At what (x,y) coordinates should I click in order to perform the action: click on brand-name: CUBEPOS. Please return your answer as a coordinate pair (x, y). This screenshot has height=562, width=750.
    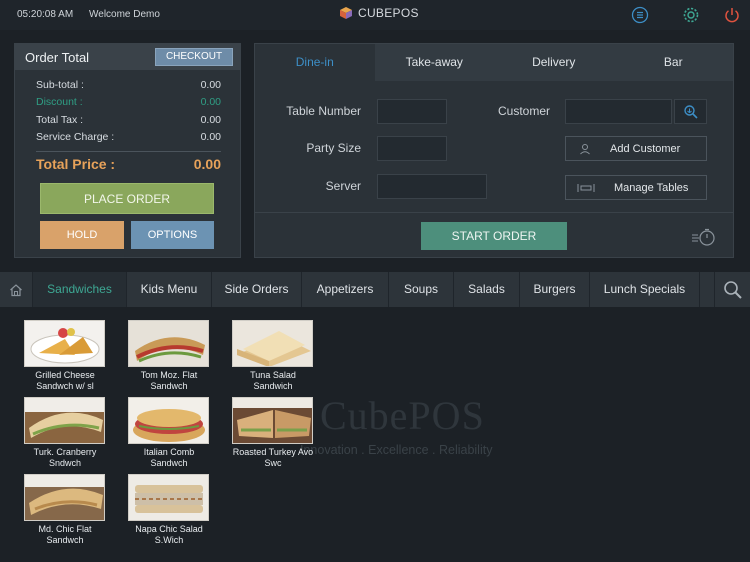
    Looking at the image, I should click on (388, 13).